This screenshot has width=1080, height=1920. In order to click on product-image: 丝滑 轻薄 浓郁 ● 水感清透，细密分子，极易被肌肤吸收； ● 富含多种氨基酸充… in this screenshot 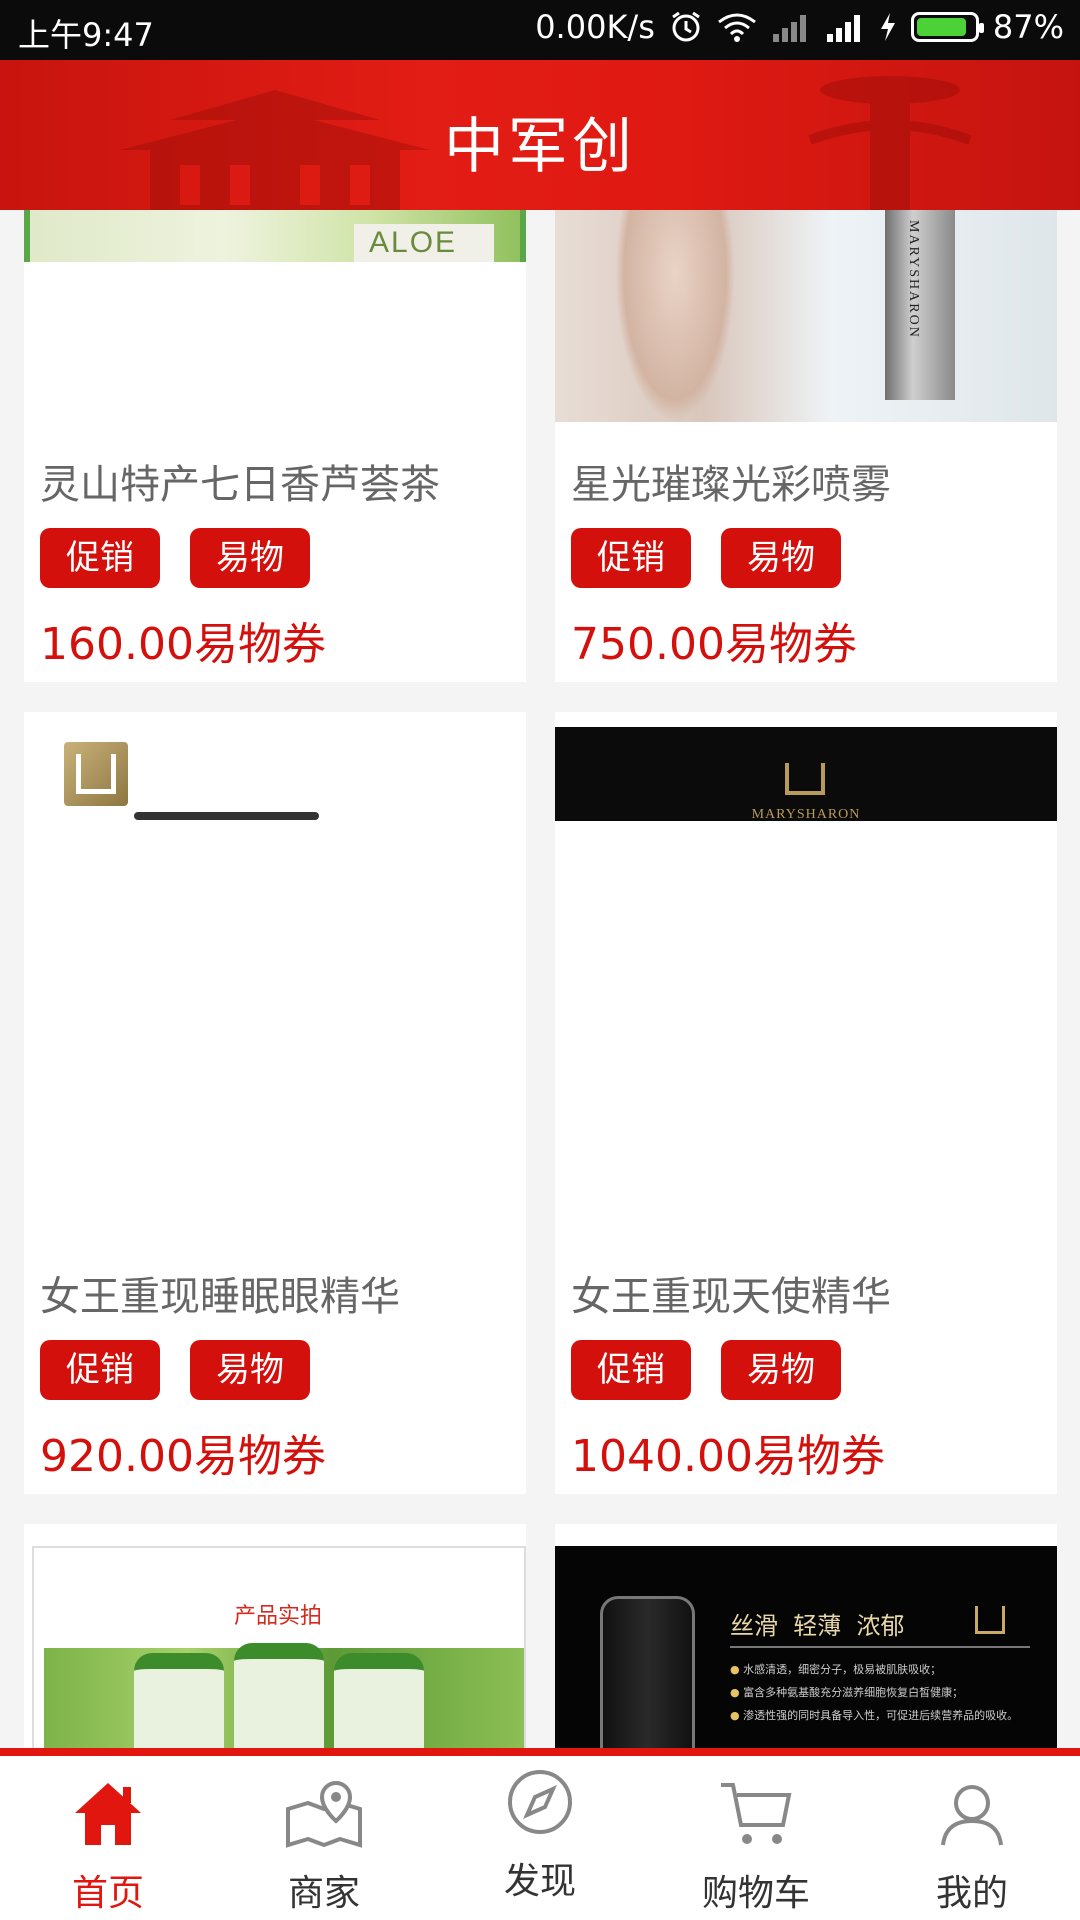, I will do `click(806, 1648)`.